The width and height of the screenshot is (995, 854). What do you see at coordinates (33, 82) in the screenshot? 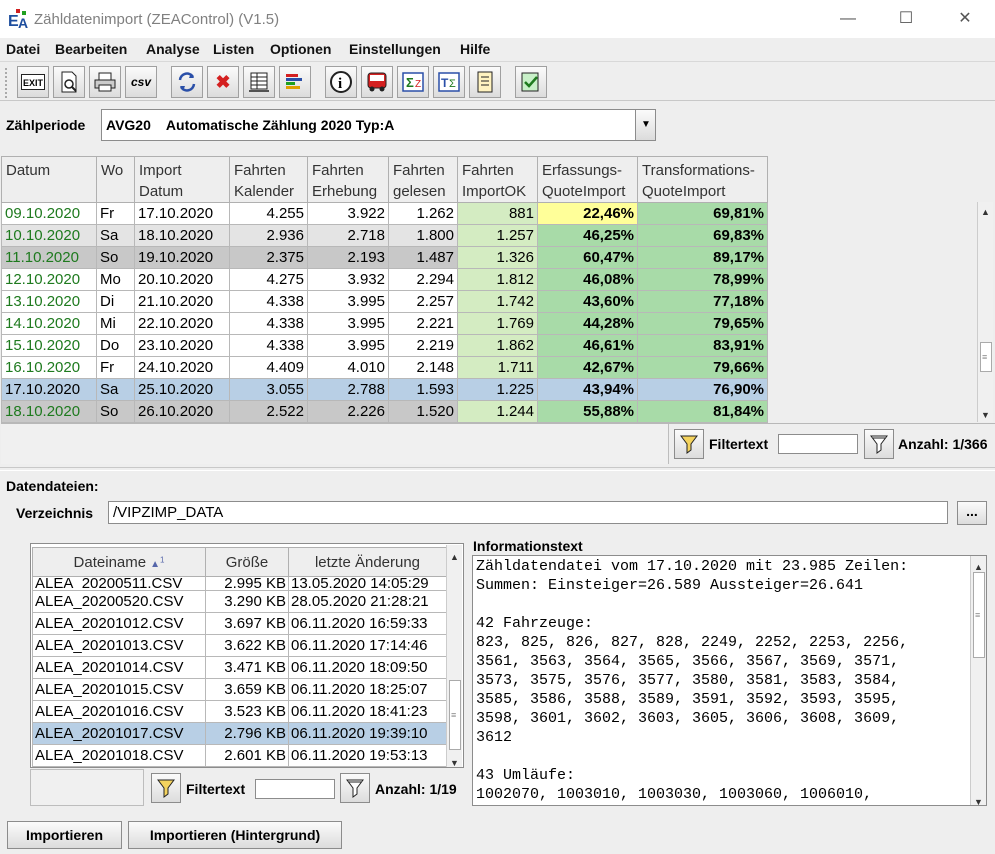
I see `exit-button: EXIT` at bounding box center [33, 82].